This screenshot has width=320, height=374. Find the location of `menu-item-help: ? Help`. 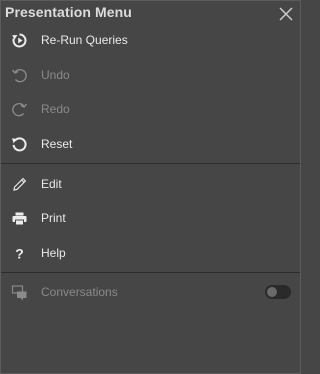

menu-item-help: ? Help is located at coordinates (150, 253).